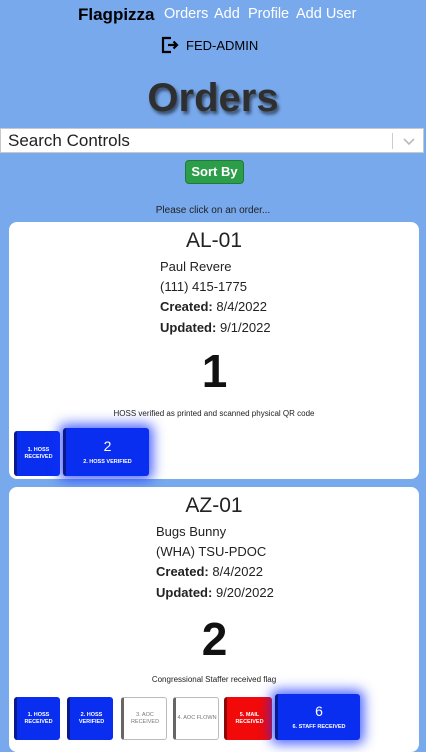 Image resolution: width=426 pixels, height=752 pixels. Describe the element at coordinates (91, 714) in the screenshot. I see `stage-label: 2. HOSS` at that location.